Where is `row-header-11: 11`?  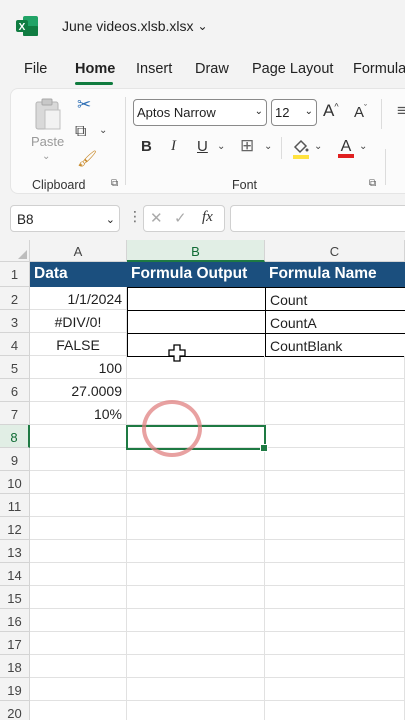
row-header-11: 11 is located at coordinates (15, 505).